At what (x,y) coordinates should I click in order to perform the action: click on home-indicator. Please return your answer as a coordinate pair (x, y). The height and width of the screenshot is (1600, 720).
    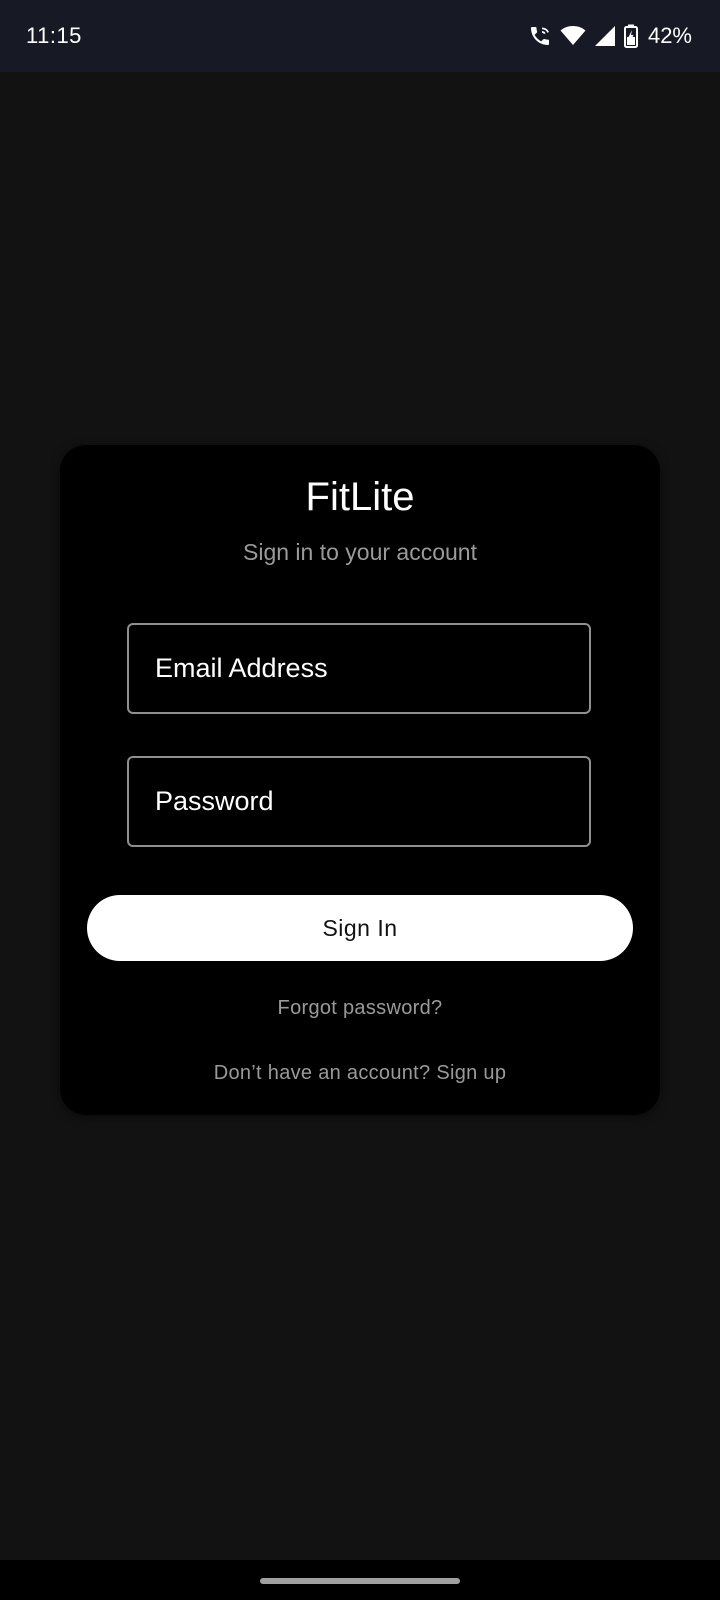
    Looking at the image, I should click on (360, 1581).